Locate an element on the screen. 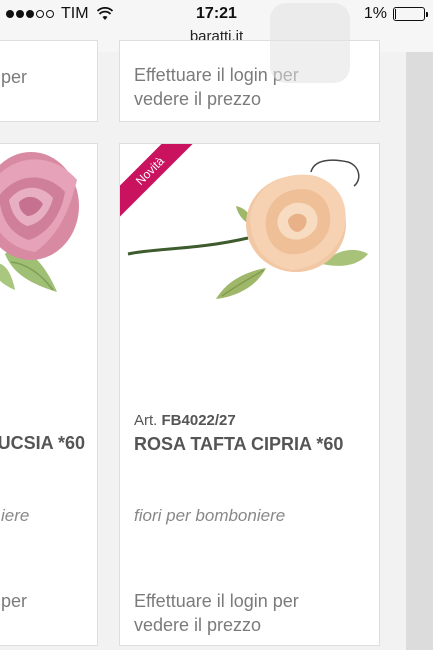 The image size is (433, 650). login-line-1: Effettuare il login per is located at coordinates (216, 601).